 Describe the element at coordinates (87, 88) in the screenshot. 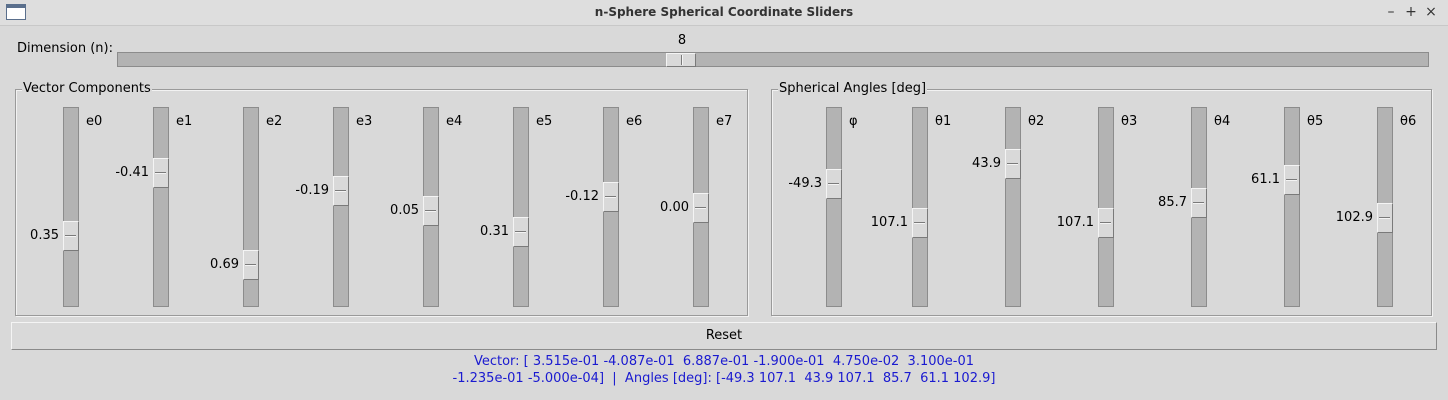

I see `vector-components-title: Vector Components` at that location.